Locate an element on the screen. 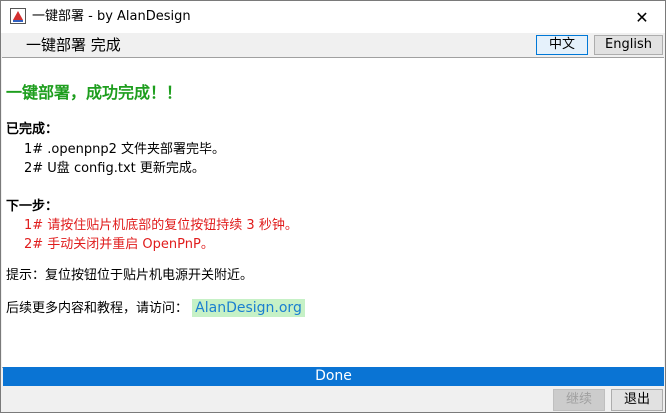 This screenshot has width=666, height=413. completed-title: 已完成： is located at coordinates (32, 129).